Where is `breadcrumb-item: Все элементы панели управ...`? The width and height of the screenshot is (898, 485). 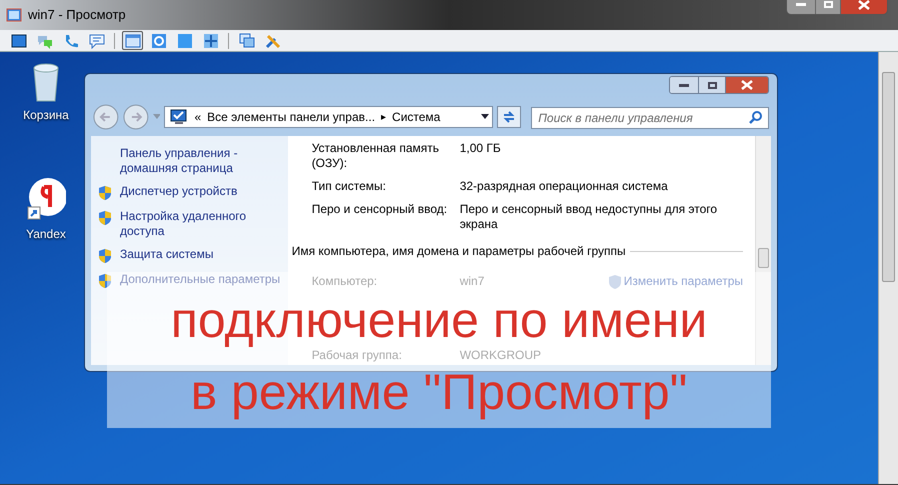 breadcrumb-item: Все элементы панели управ... is located at coordinates (291, 117).